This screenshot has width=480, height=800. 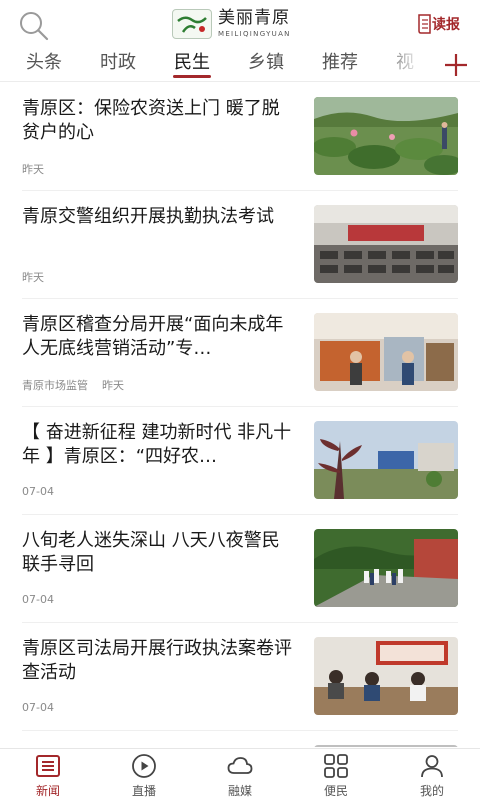 I want to click on news-item: 青原区稽查分局开展“面向未成年人无底线营销活动”专… 青原市场监管 昨天, so click(x=240, y=353).